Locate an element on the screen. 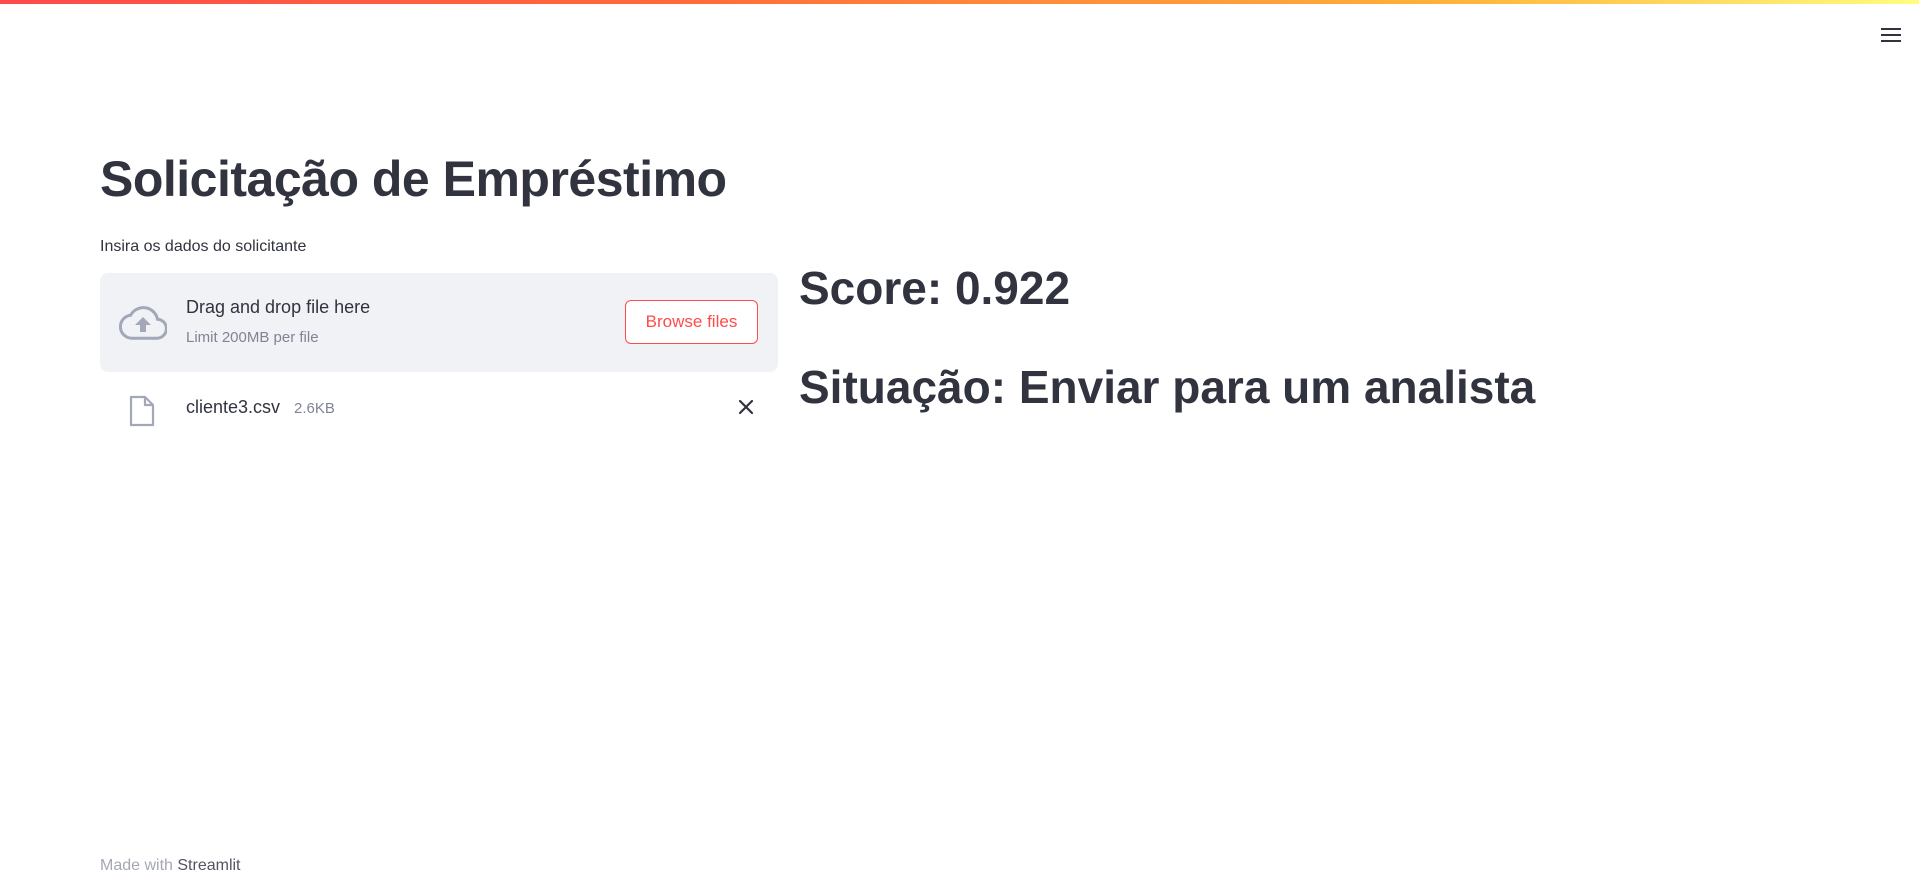 This screenshot has width=1919, height=891. main-menu-button is located at coordinates (1891, 35).